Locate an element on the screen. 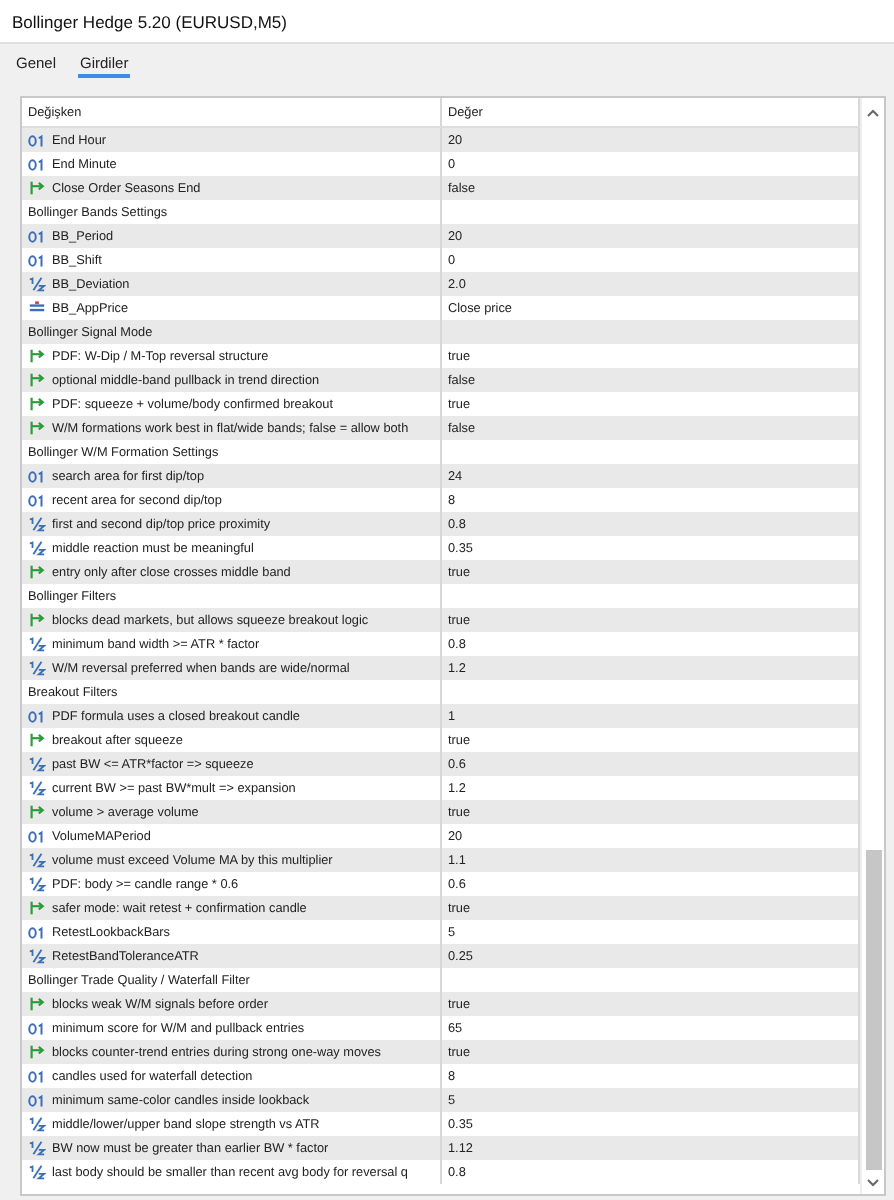 The image size is (894, 1200). list-icon is located at coordinates (37, 308).